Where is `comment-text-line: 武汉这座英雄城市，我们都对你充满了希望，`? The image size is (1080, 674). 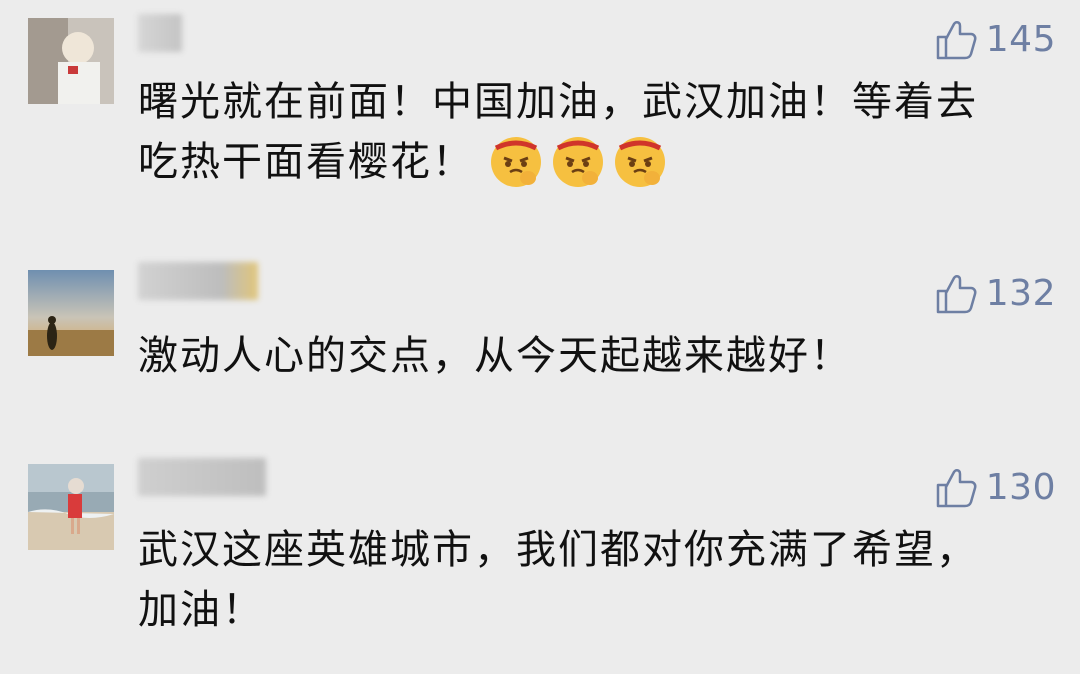
comment-text-line: 武汉这座英雄城市，我们都对你充满了希望， is located at coordinates (558, 550).